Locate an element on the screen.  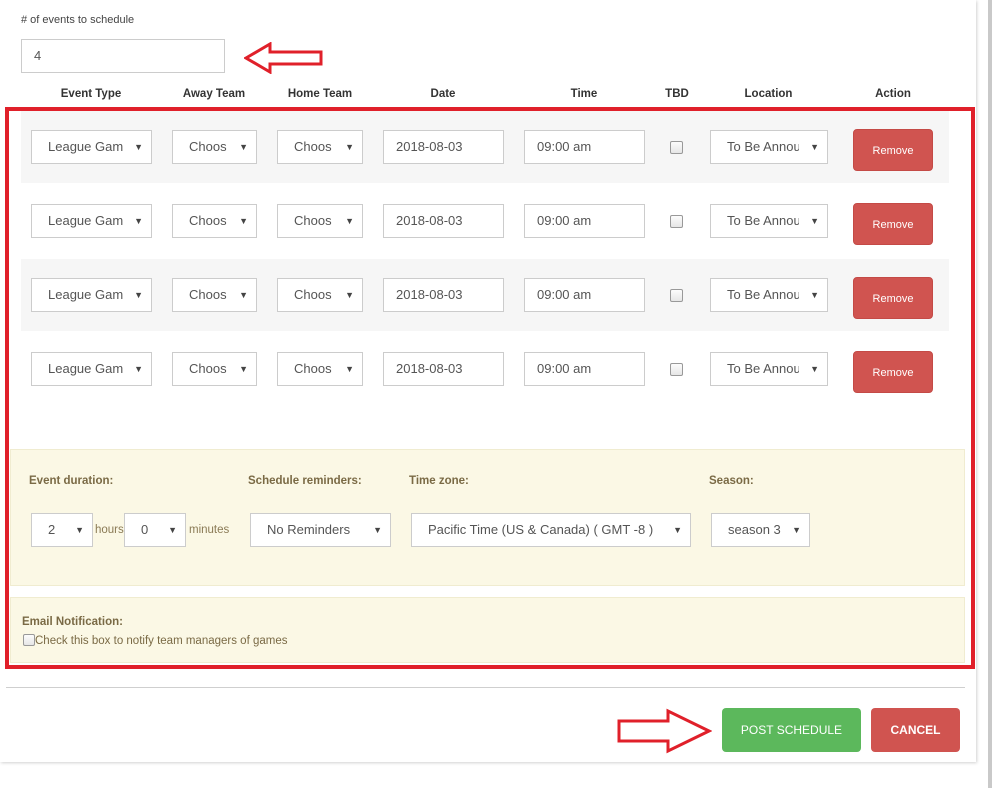
post-schedule-button: POST SCHEDULE is located at coordinates (791, 730).